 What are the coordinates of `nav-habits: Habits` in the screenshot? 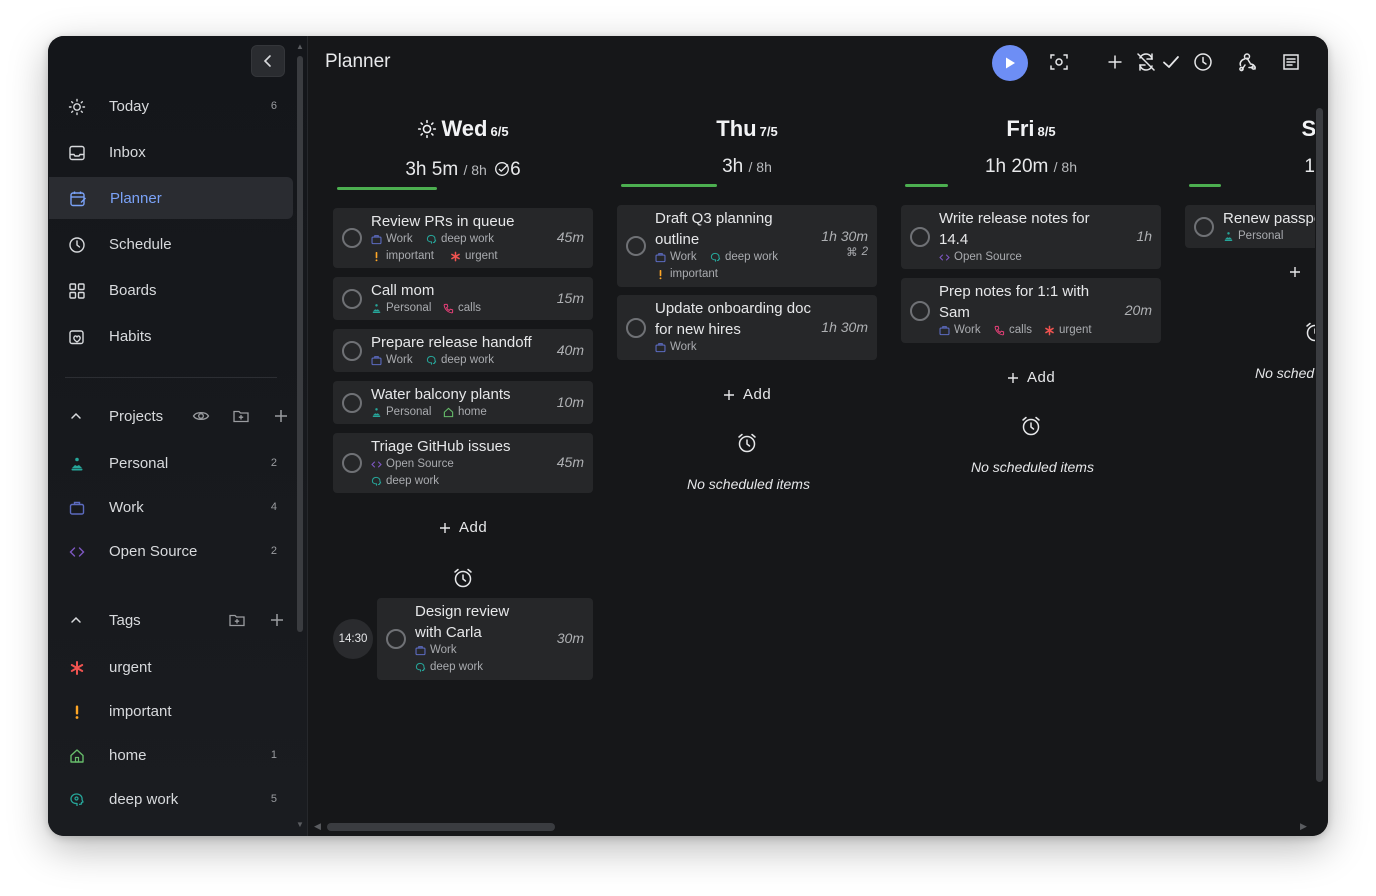 It's located at (170, 336).